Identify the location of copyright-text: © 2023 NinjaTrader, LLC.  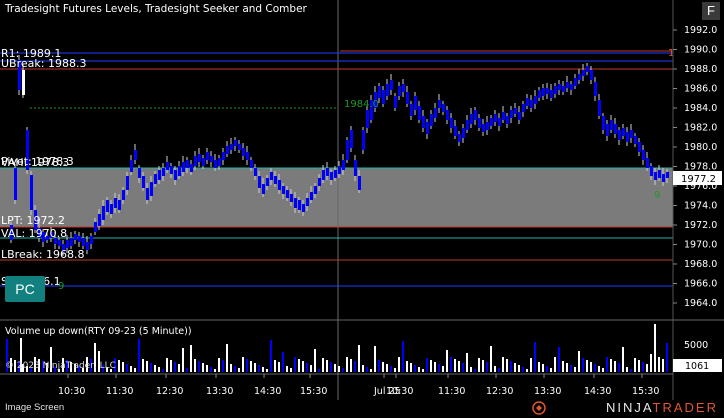
(60, 366).